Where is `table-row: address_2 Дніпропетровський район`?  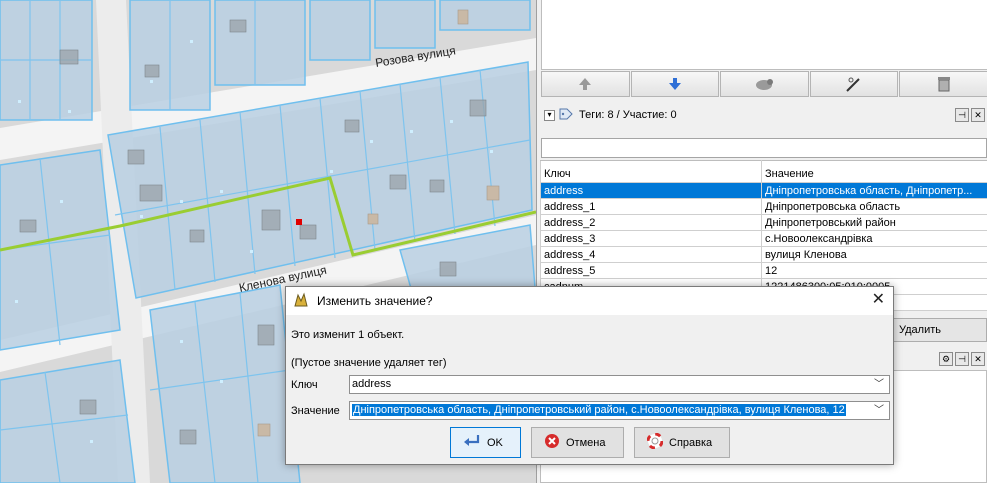
table-row: address_2 Дніпропетровський район is located at coordinates (763, 222).